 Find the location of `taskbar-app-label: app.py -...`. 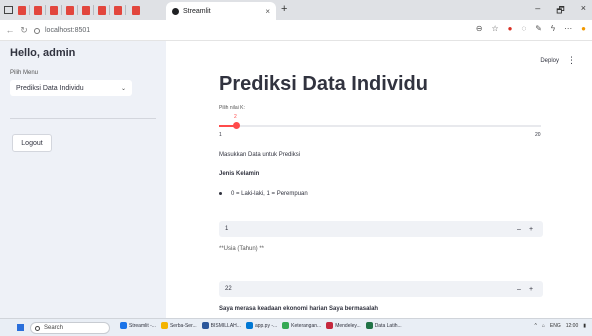

taskbar-app-label: app.py -... is located at coordinates (266, 325).